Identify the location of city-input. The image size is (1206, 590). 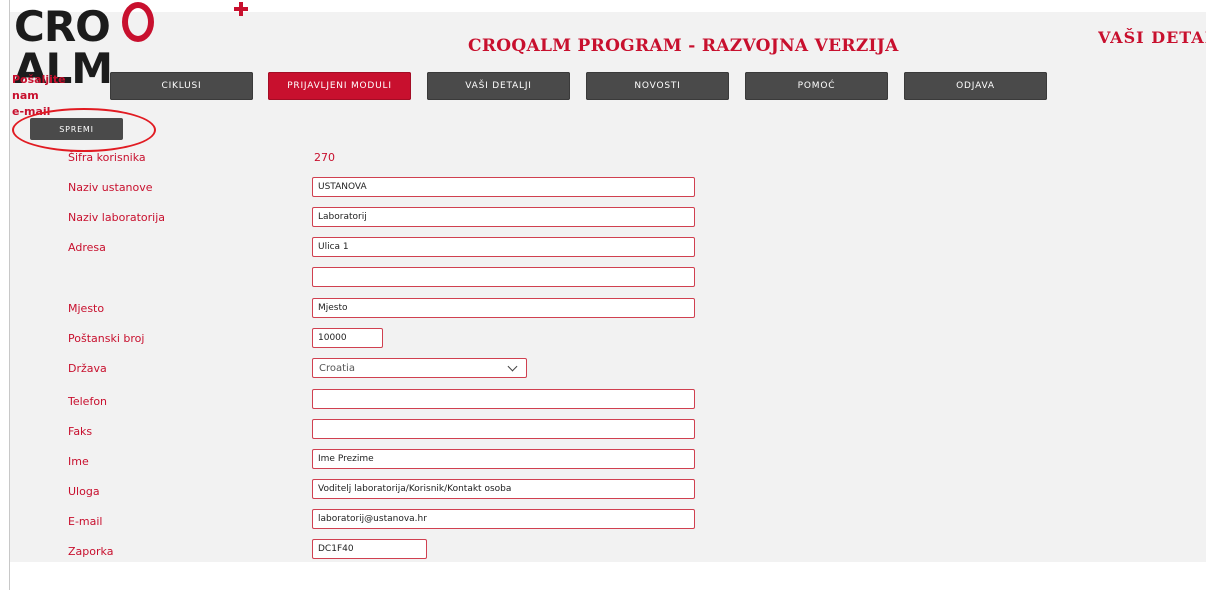
(503, 308).